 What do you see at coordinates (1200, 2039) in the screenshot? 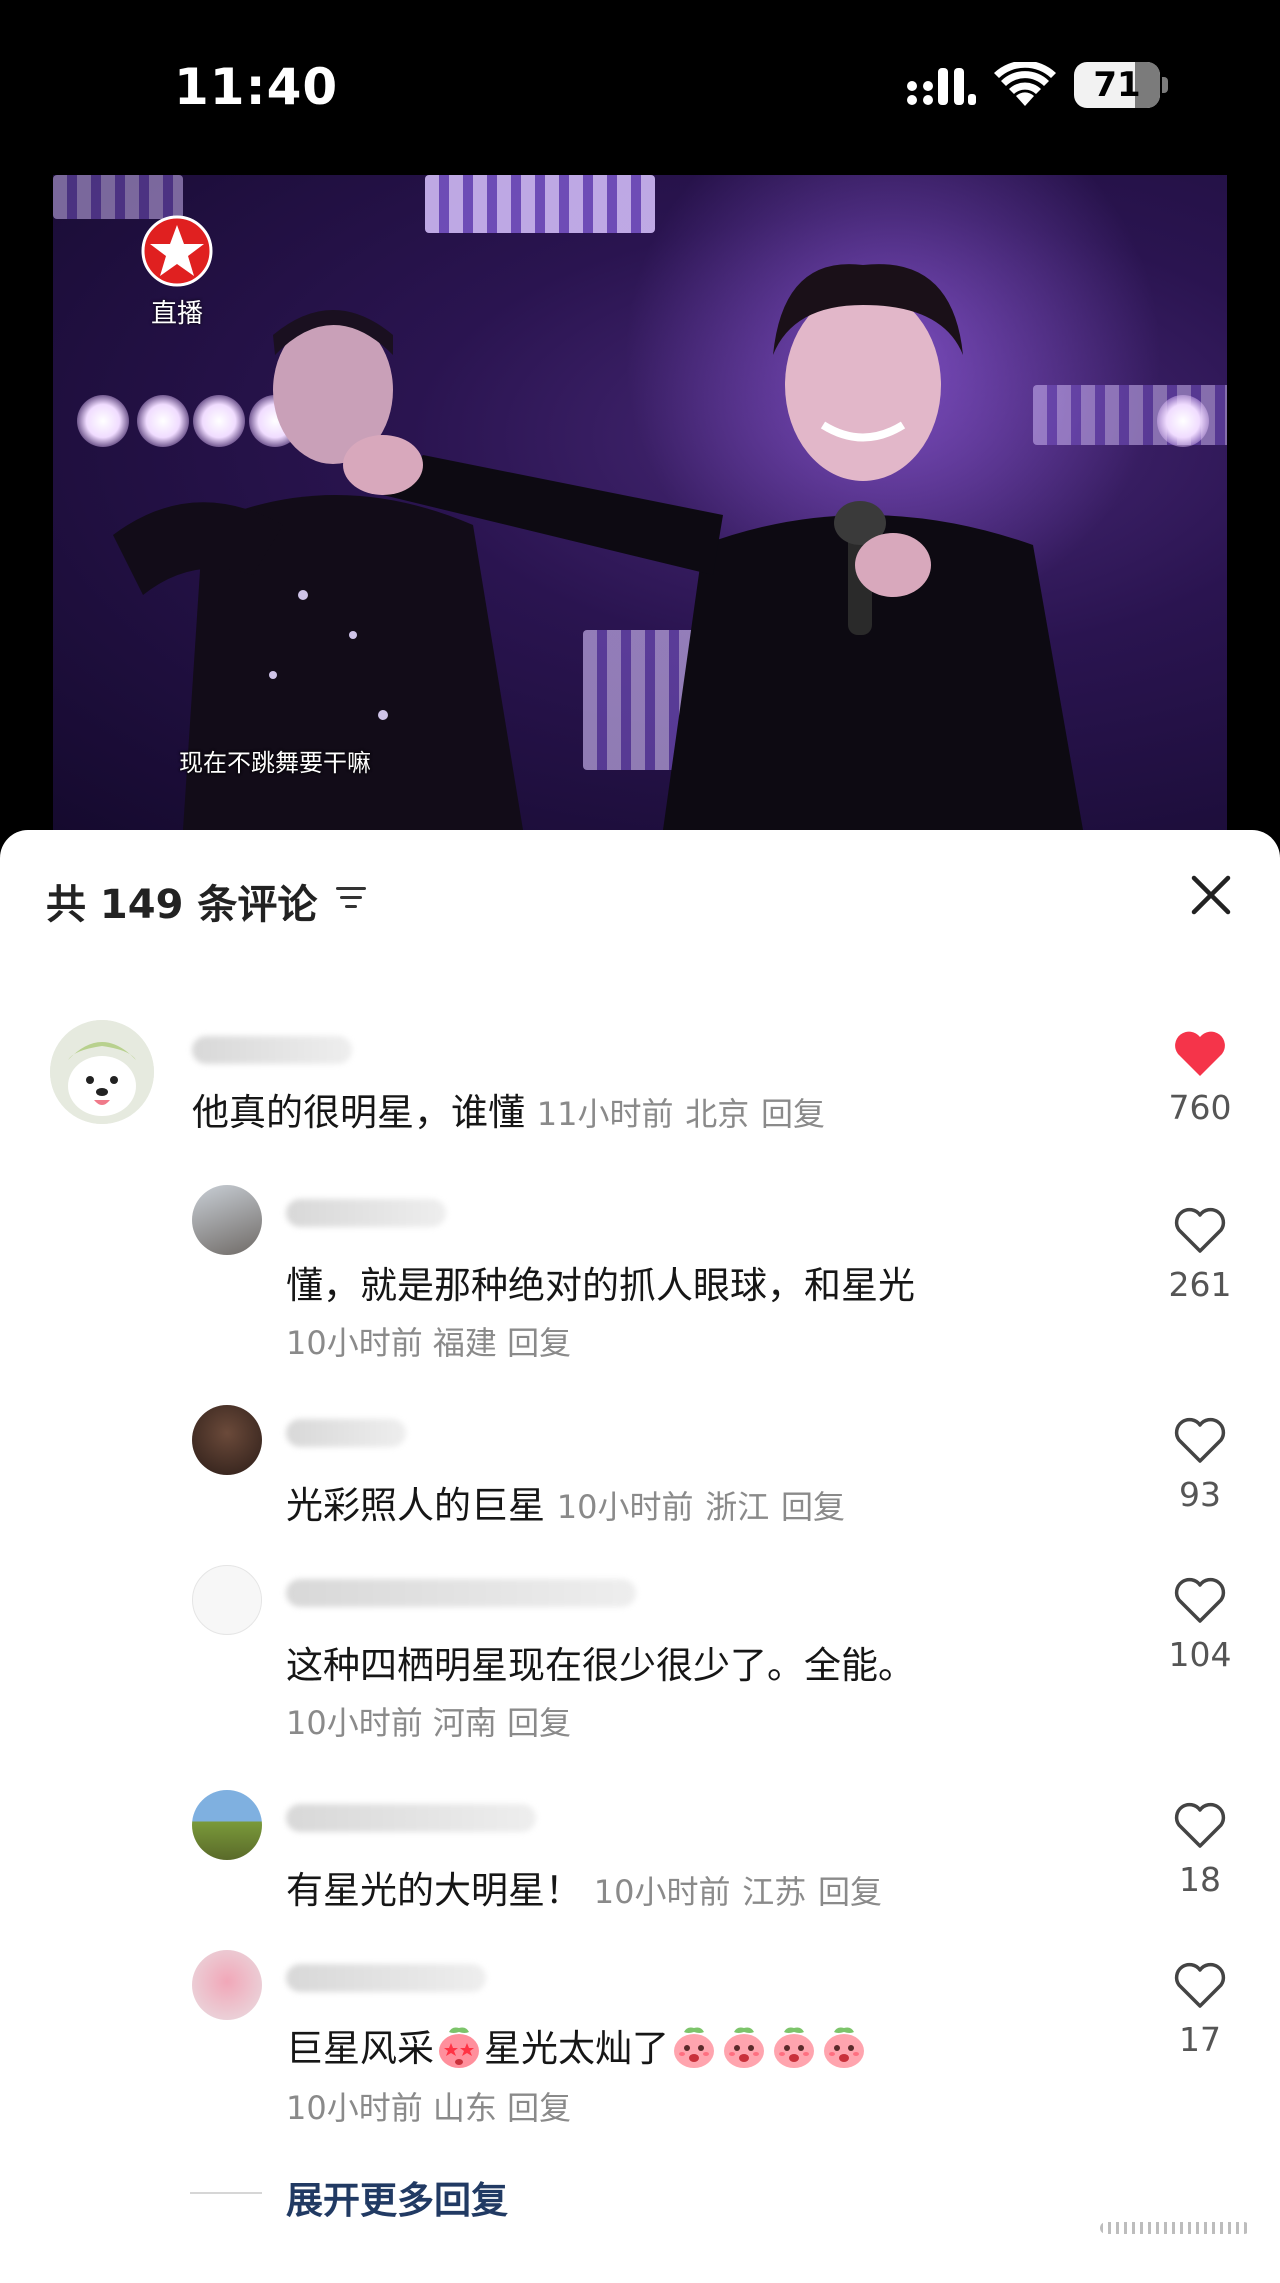
I see `like-count: 17` at bounding box center [1200, 2039].